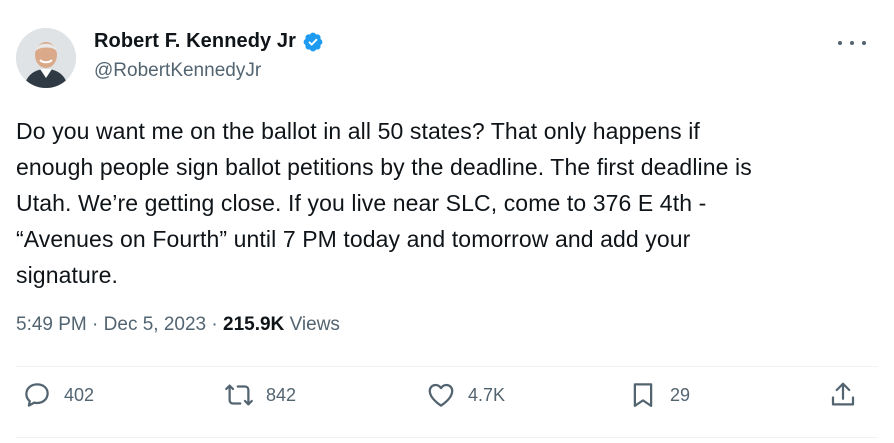  I want to click on repost-count: 842, so click(281, 394).